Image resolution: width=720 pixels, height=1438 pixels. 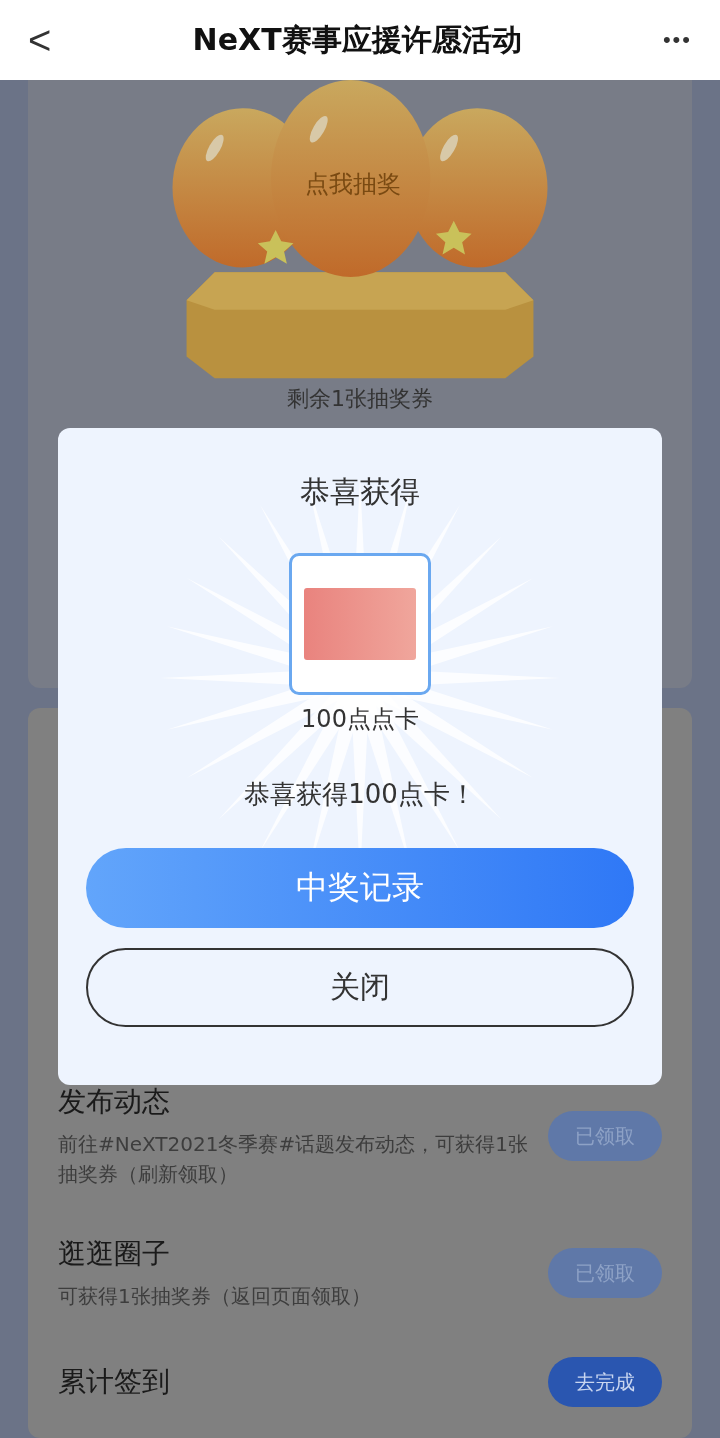 I want to click on task-description: 可获得1张抽奖券（返回页面领取）, so click(x=215, y=1296).